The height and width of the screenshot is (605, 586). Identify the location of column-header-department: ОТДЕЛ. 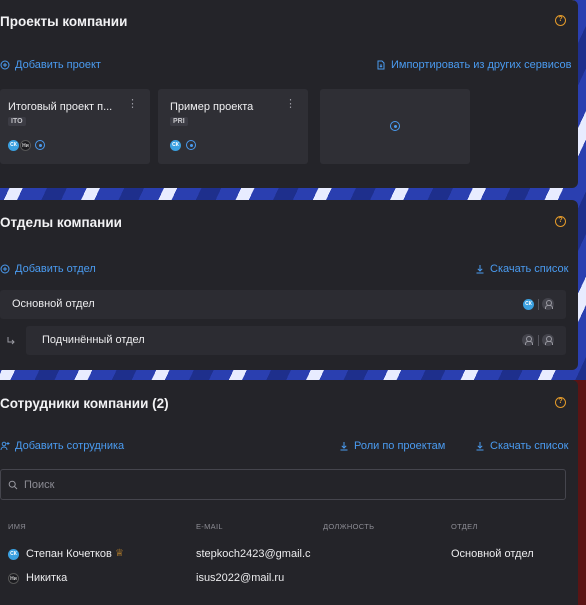
(464, 526).